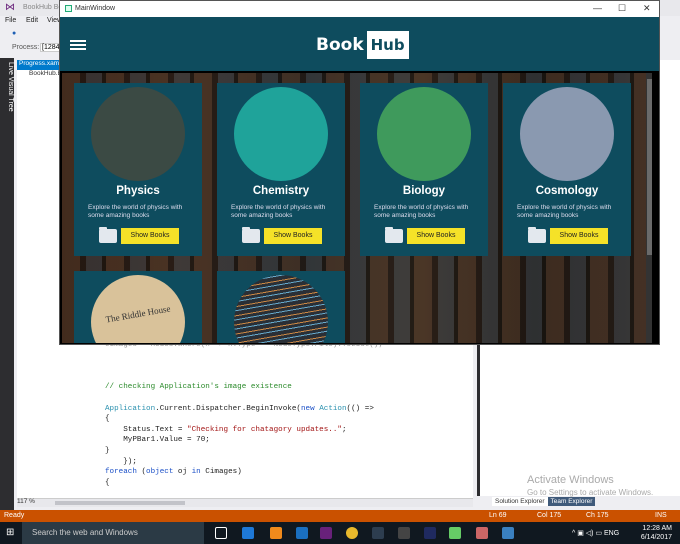 This screenshot has width=680, height=544. I want to click on editor-hscrollbar, so click(245, 502).